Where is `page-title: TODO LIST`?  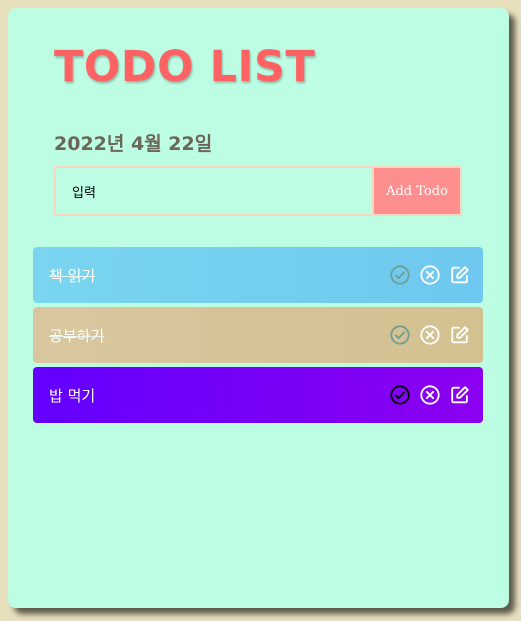 page-title: TODO LIST is located at coordinates (185, 67).